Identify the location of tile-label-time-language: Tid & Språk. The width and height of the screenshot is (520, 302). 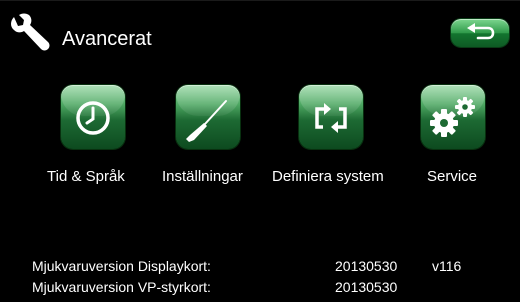
(86, 176).